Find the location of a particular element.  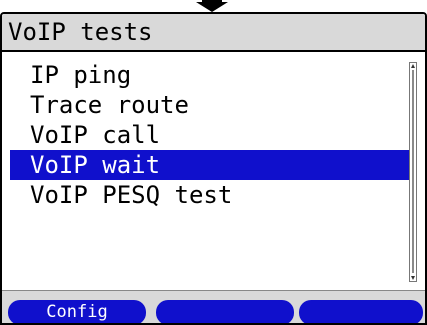

scroll-up-icon is located at coordinates (413, 66).